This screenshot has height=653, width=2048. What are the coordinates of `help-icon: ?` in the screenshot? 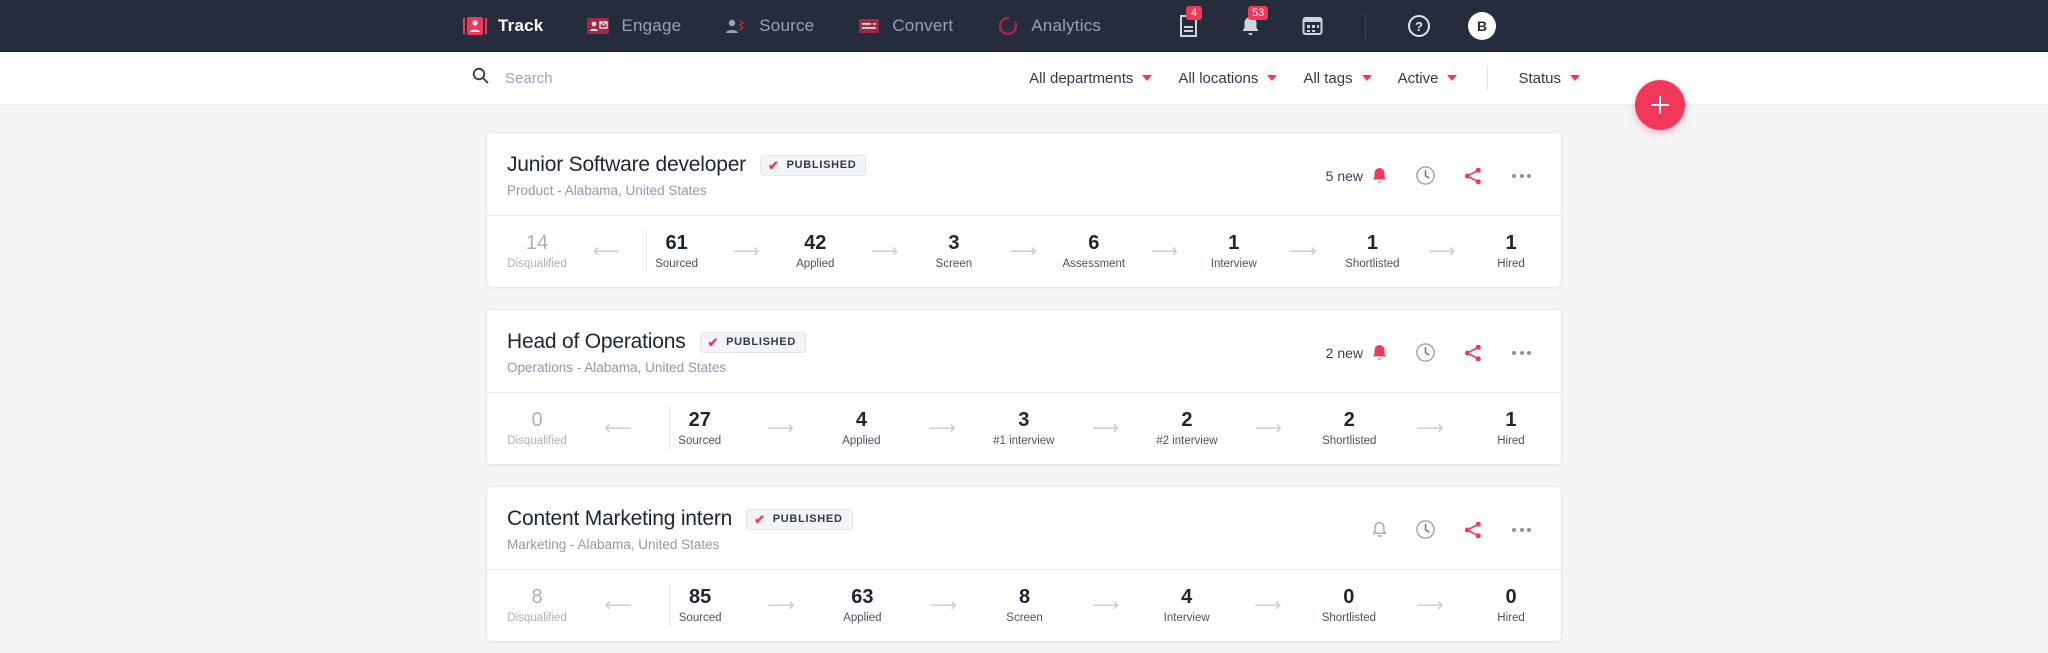 It's located at (1419, 26).